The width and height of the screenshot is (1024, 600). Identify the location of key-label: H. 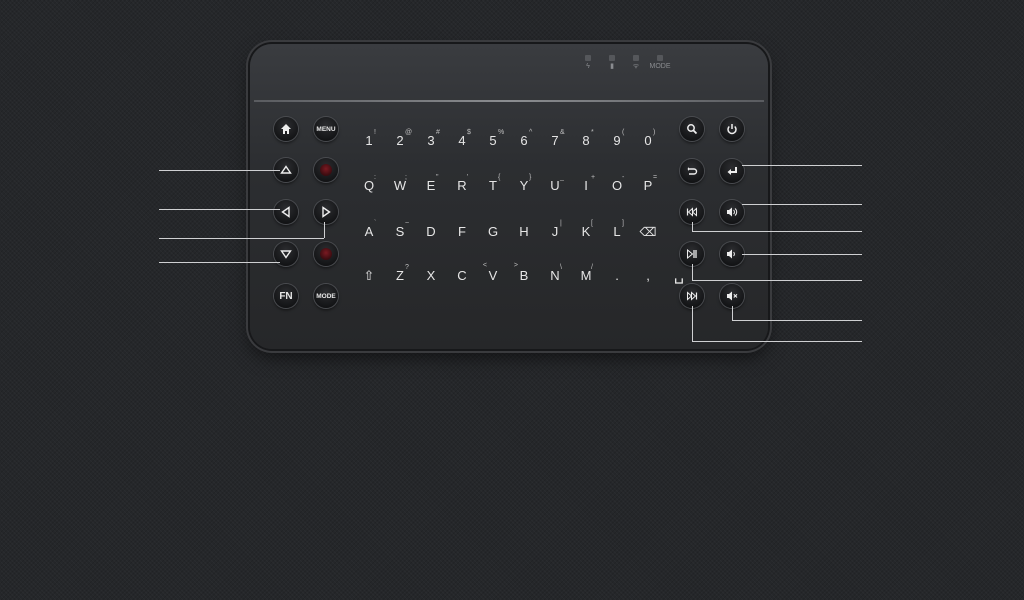
(524, 231).